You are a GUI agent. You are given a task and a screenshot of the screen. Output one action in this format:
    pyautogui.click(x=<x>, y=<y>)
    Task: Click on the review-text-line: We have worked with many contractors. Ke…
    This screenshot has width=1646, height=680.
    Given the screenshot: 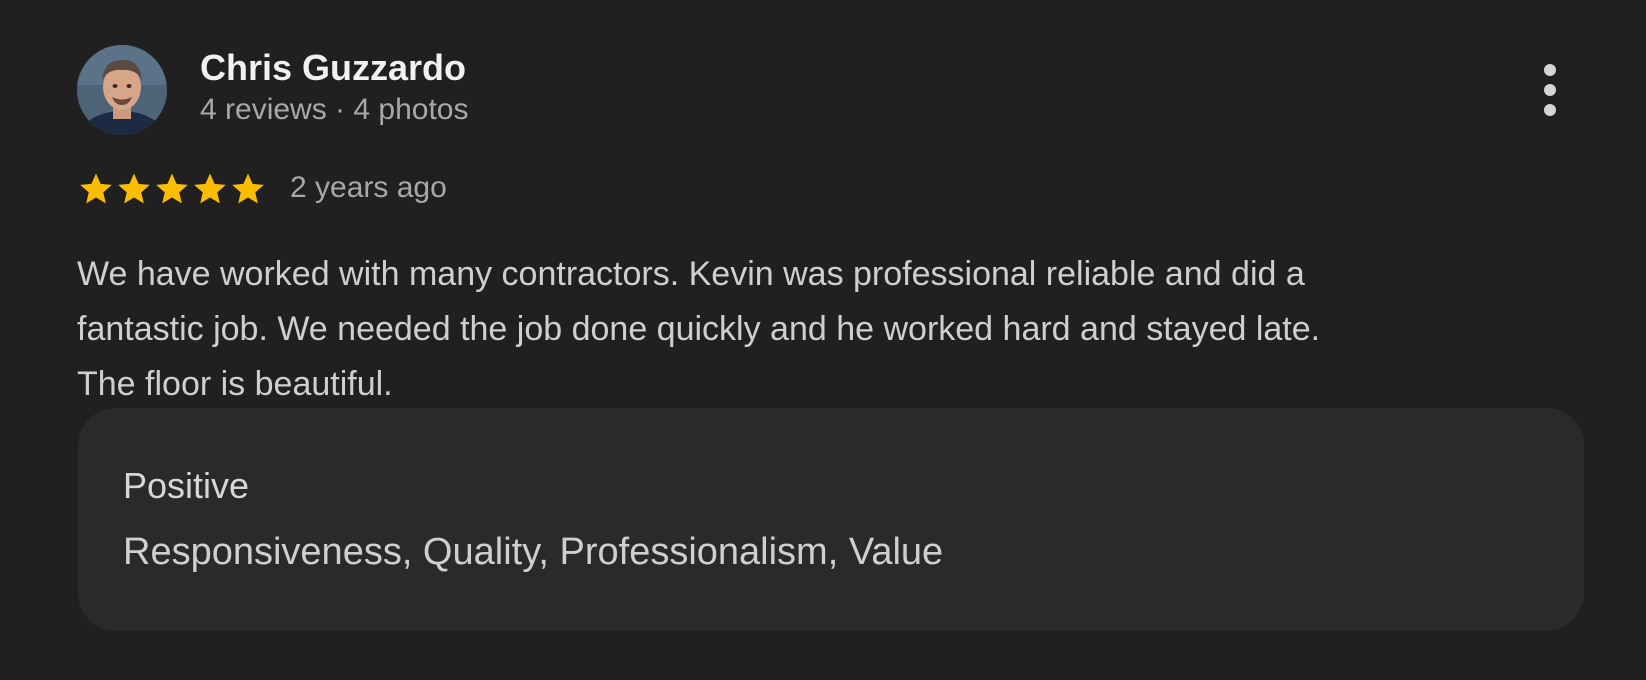 What is the action you would take?
    pyautogui.click(x=691, y=274)
    